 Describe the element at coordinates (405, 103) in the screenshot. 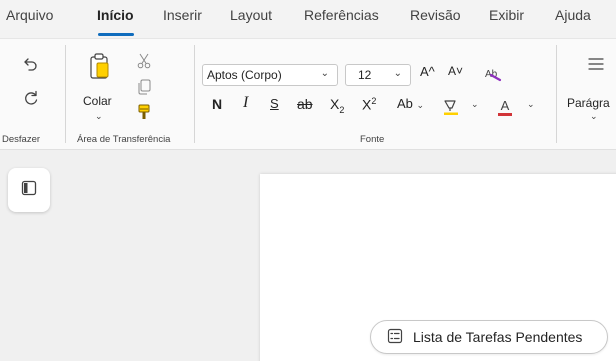

I see `change-case-label: Ab` at that location.